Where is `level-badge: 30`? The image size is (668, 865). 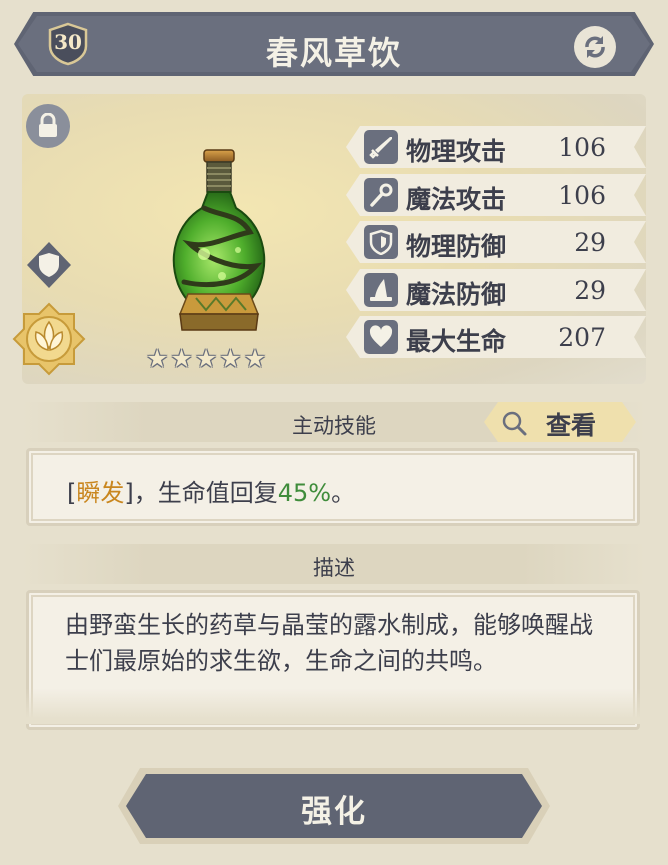 level-badge: 30 is located at coordinates (68, 44).